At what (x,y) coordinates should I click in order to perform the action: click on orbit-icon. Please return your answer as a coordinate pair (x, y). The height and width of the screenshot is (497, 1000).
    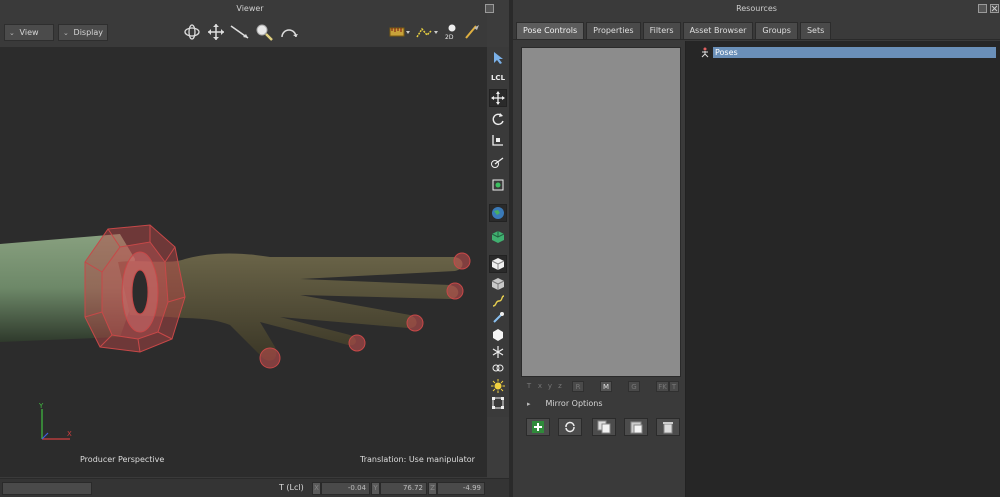
    Looking at the image, I should click on (192, 32).